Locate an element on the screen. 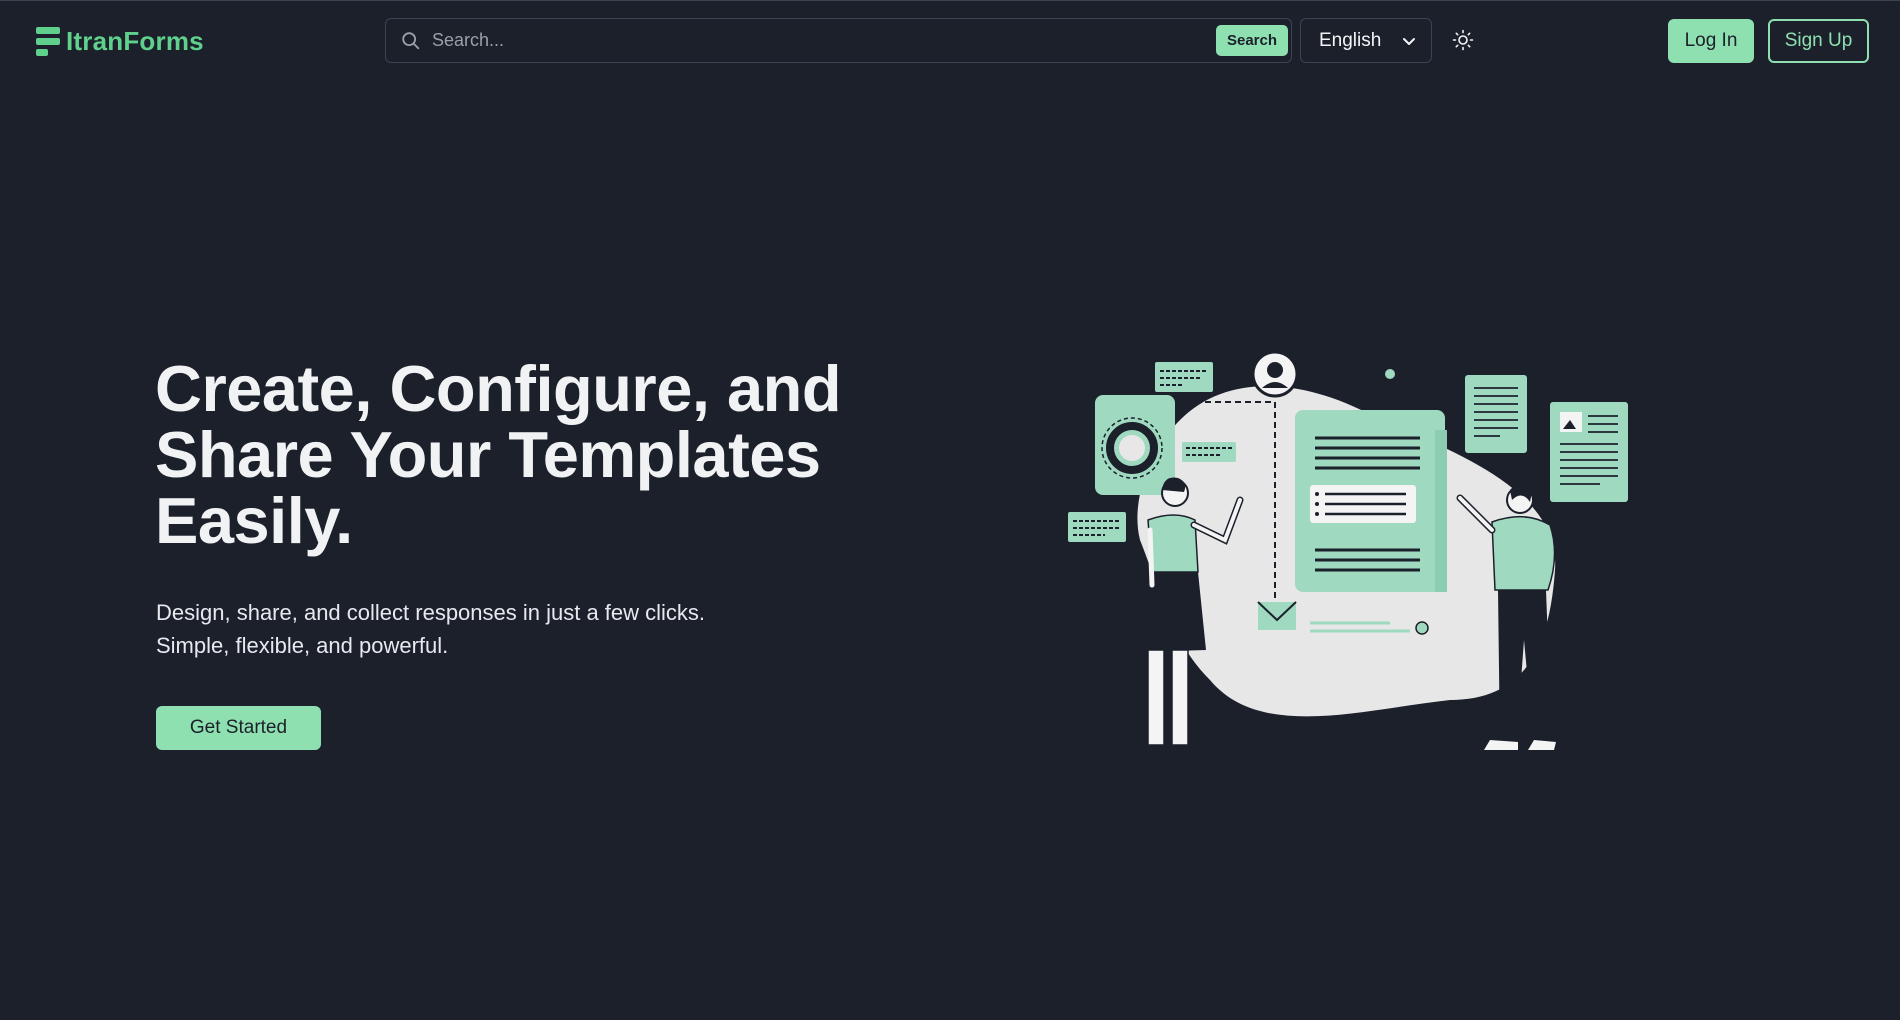 This screenshot has width=1900, height=1020. site-header: ItranForms Search English Log In Sign Up is located at coordinates (950, 42).